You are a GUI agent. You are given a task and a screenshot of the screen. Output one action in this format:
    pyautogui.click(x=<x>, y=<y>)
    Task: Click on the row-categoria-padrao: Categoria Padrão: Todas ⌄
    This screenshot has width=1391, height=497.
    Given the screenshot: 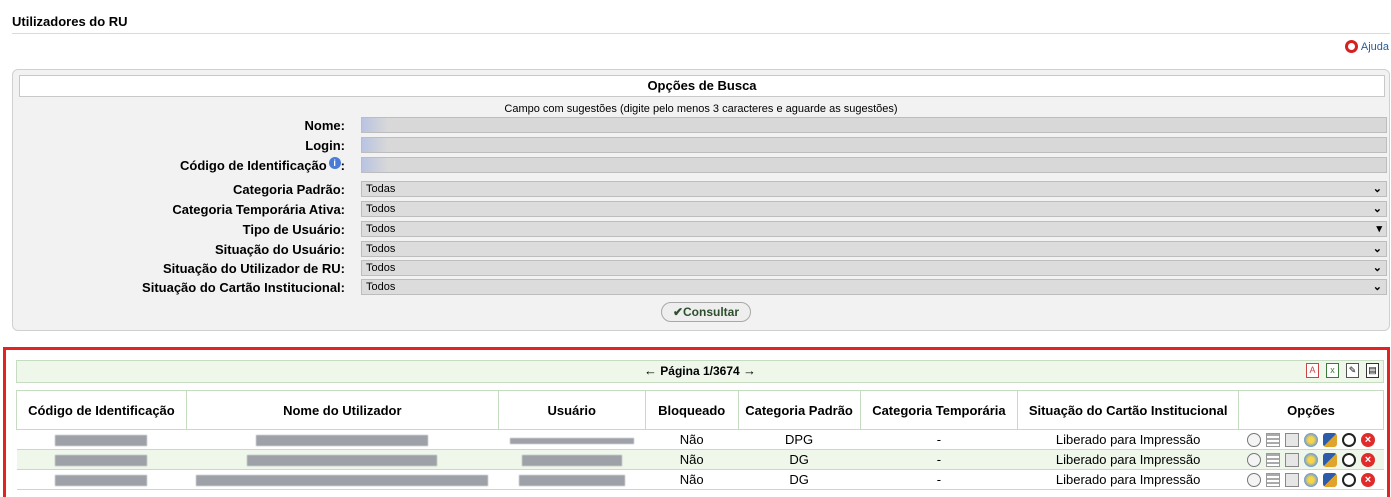 What is the action you would take?
    pyautogui.click(x=701, y=189)
    